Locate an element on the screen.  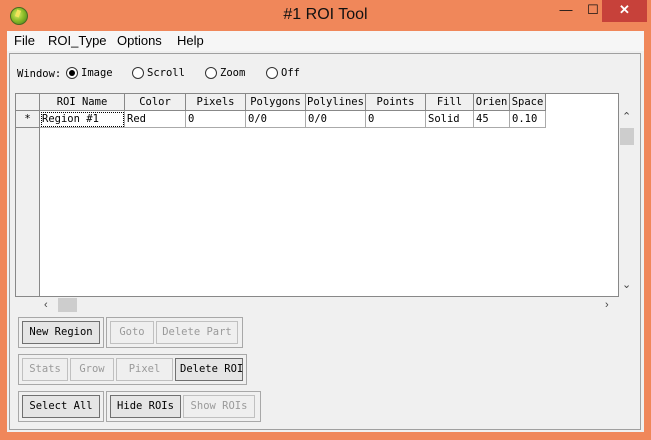
menu-file: File is located at coordinates (24, 40).